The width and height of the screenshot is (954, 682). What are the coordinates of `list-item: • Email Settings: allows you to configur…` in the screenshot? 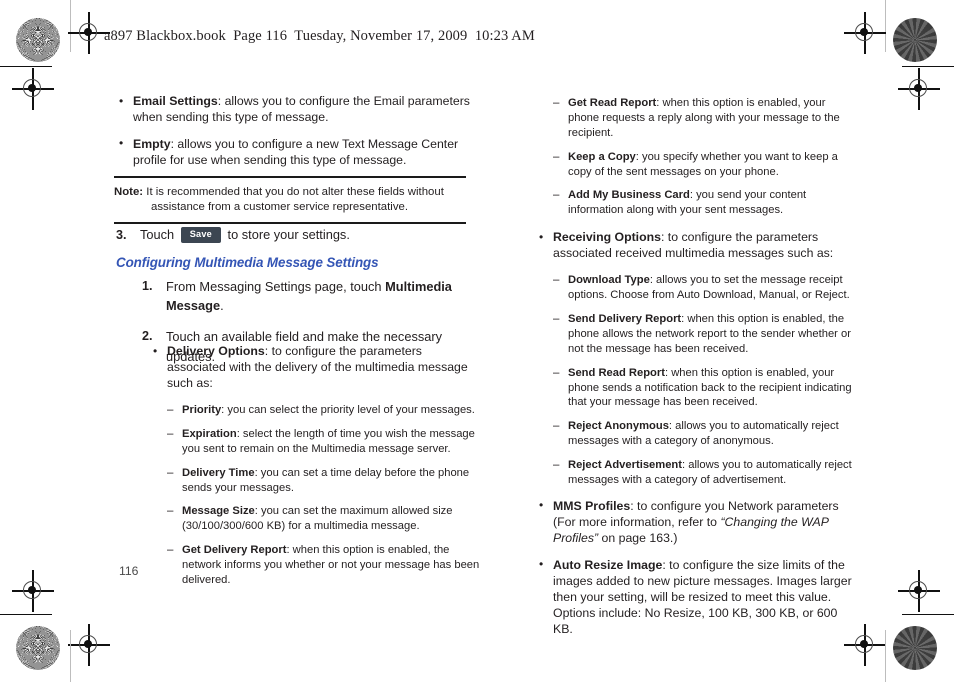 It's located at (296, 110).